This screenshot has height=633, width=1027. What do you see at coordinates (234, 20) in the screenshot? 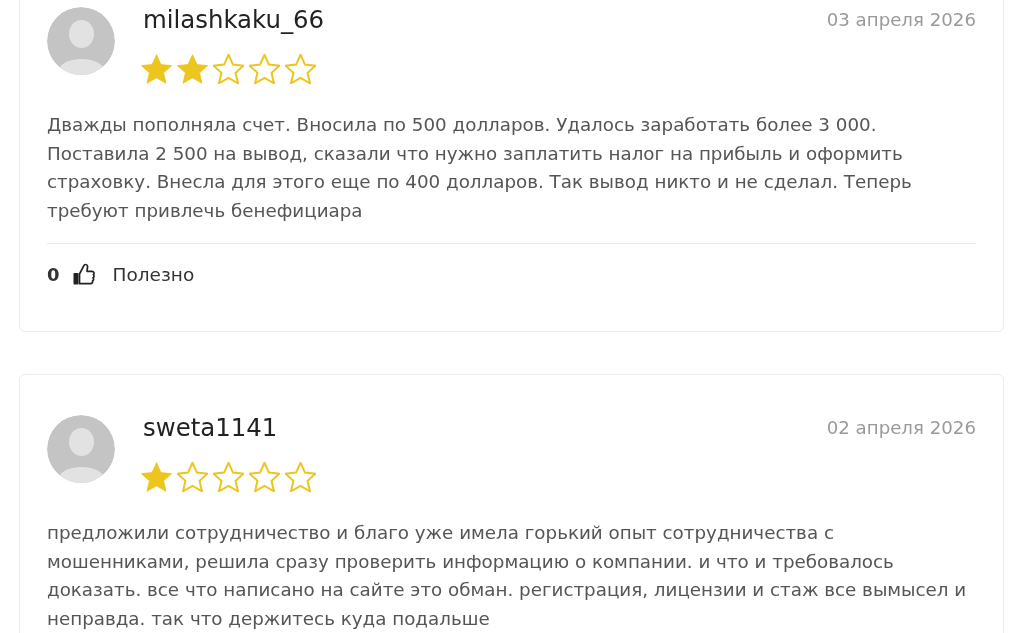
I see `username: milashkaku_66` at bounding box center [234, 20].